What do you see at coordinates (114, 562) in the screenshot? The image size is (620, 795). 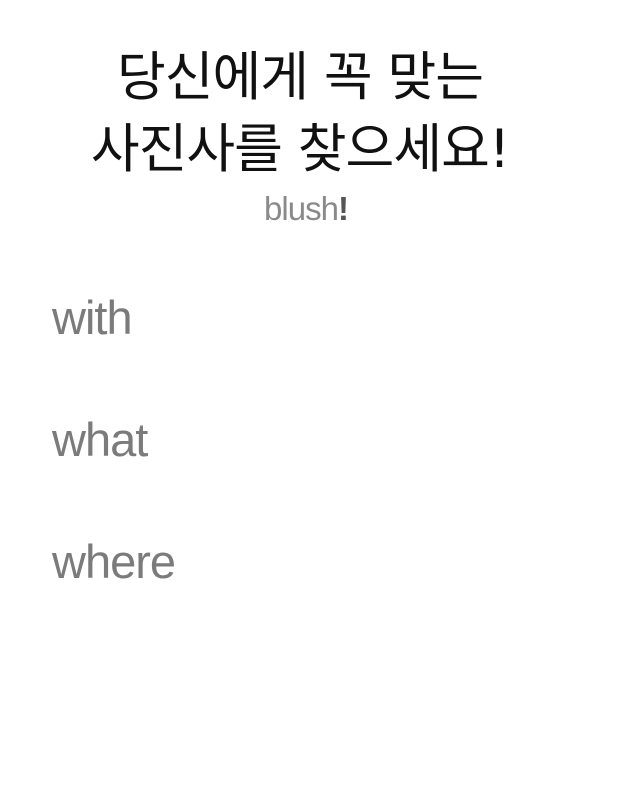 I see `option-where: where` at bounding box center [114, 562].